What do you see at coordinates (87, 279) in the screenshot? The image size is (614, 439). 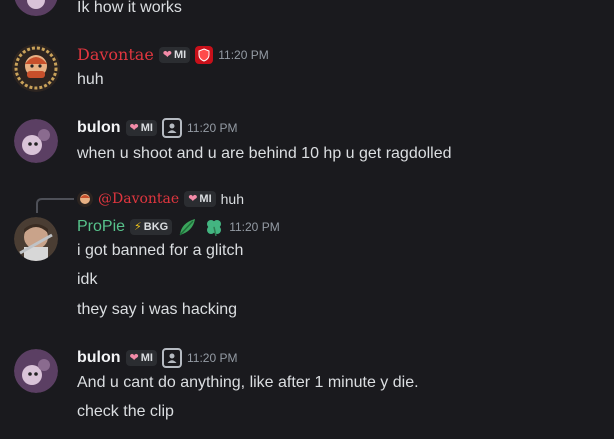 I see `message-text: idk` at bounding box center [87, 279].